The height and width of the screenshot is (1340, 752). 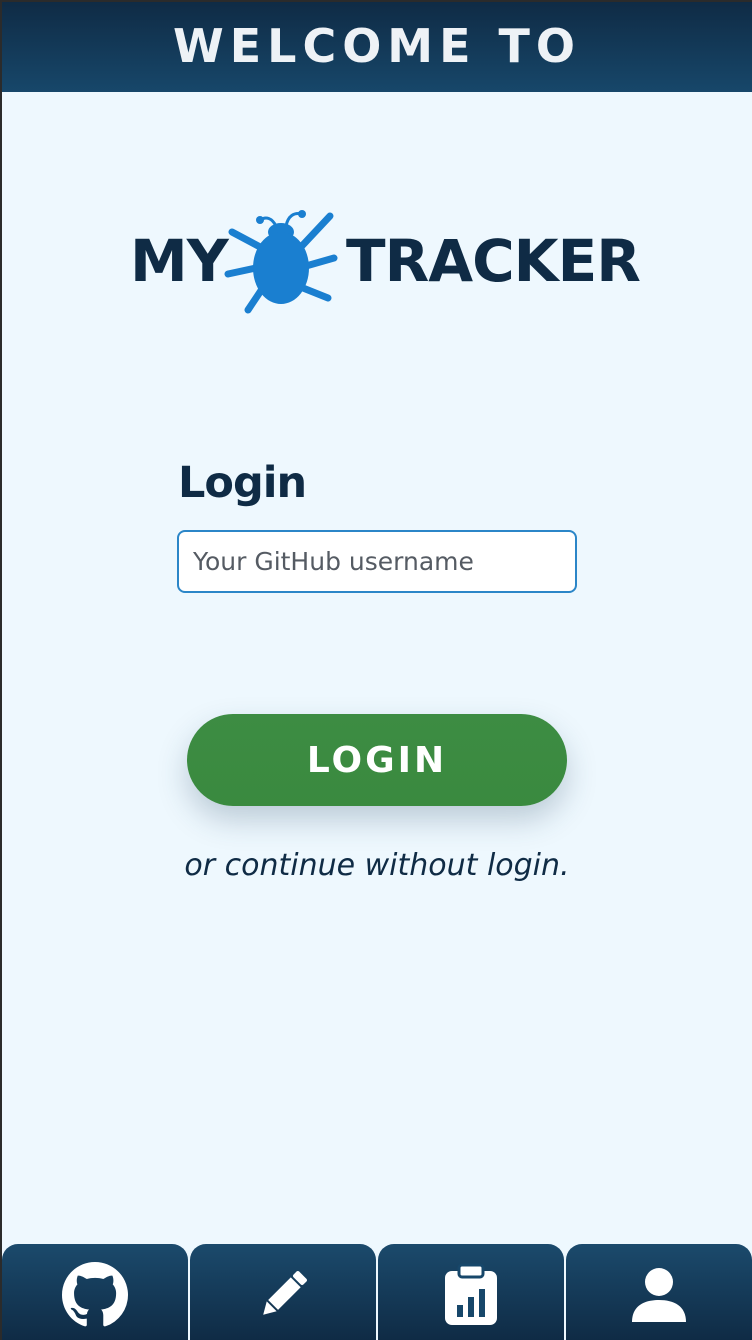 What do you see at coordinates (242, 483) in the screenshot?
I see `login-heading: Login` at bounding box center [242, 483].